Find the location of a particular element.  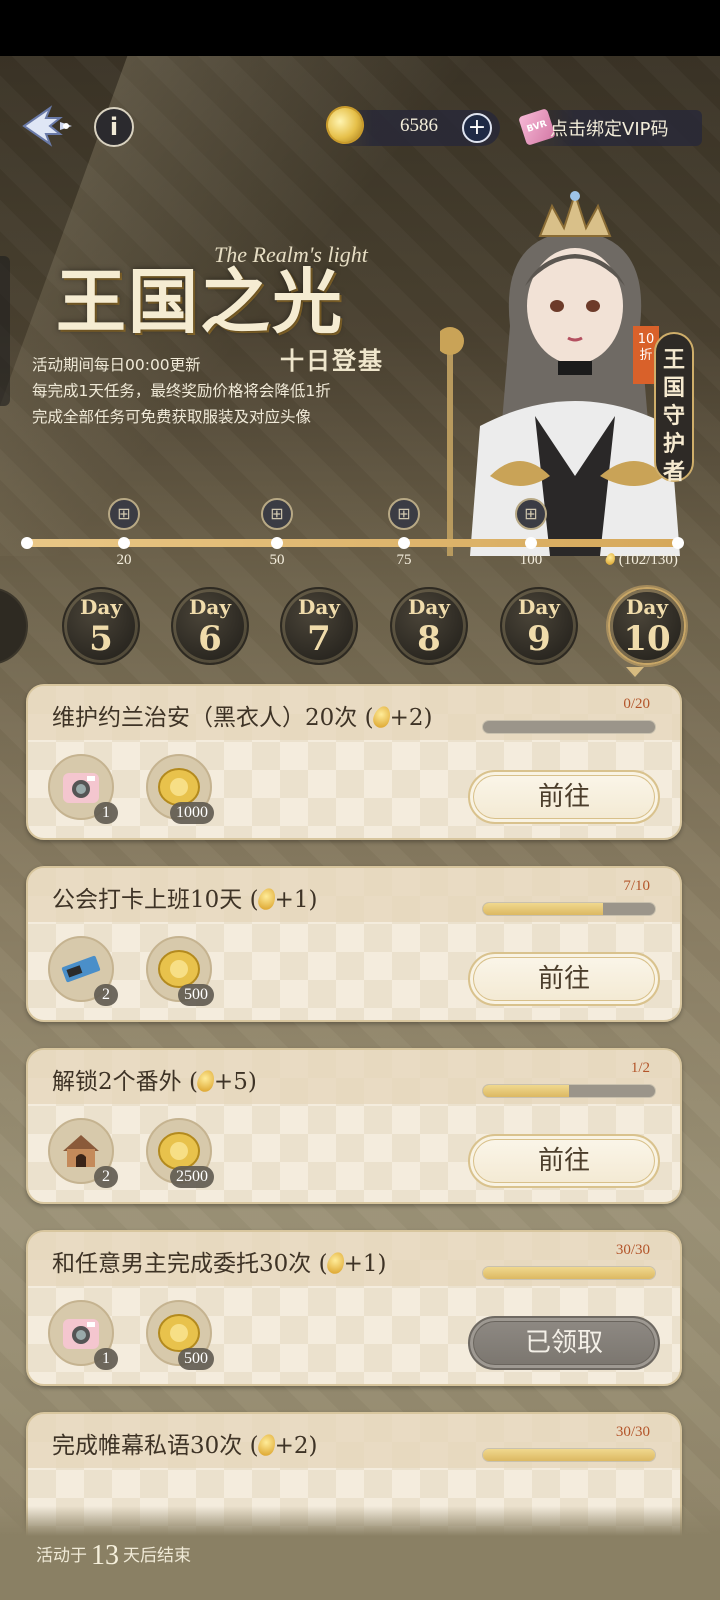

task-title-text: 和任意男主完成委托30次 ( is located at coordinates (190, 1264).